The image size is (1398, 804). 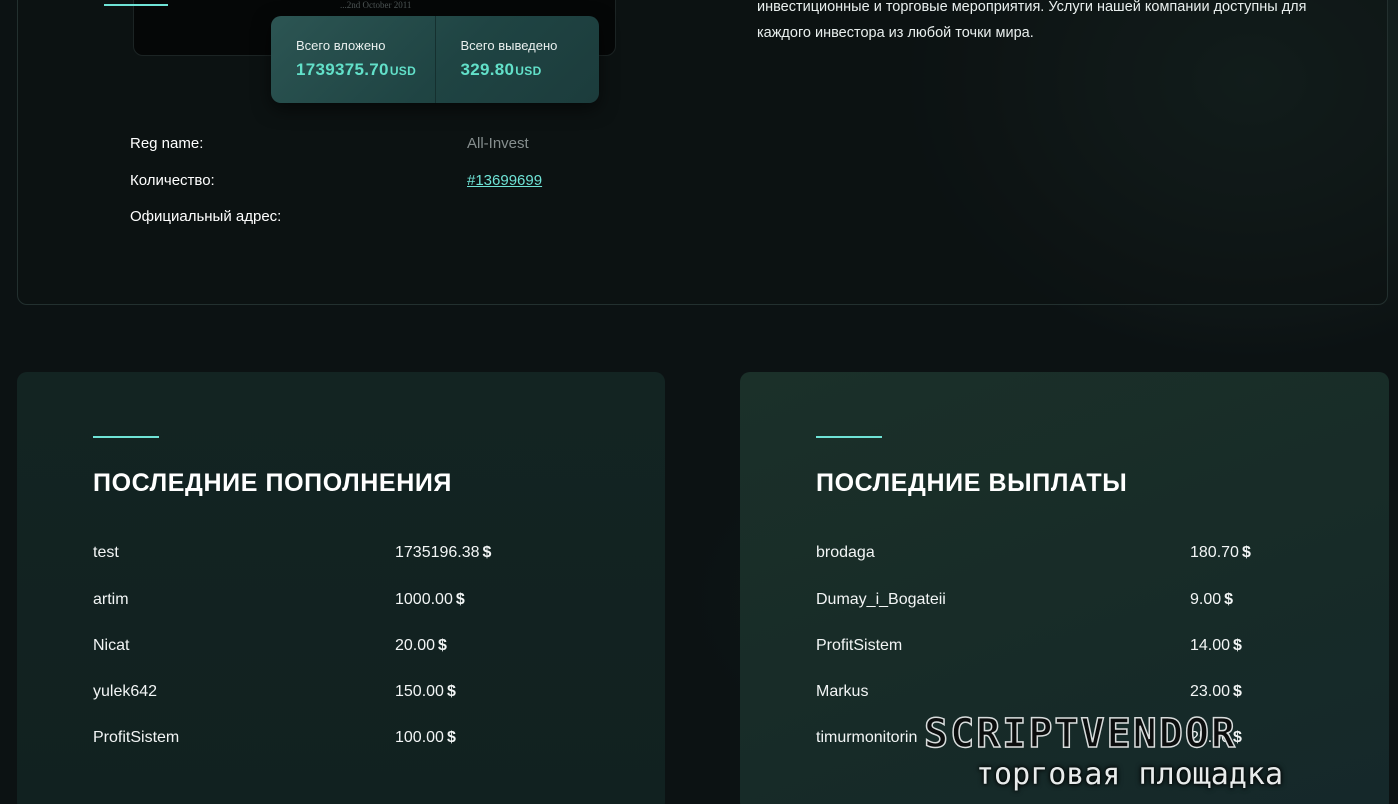 I want to click on deposit-user: Nicat, so click(x=111, y=645).